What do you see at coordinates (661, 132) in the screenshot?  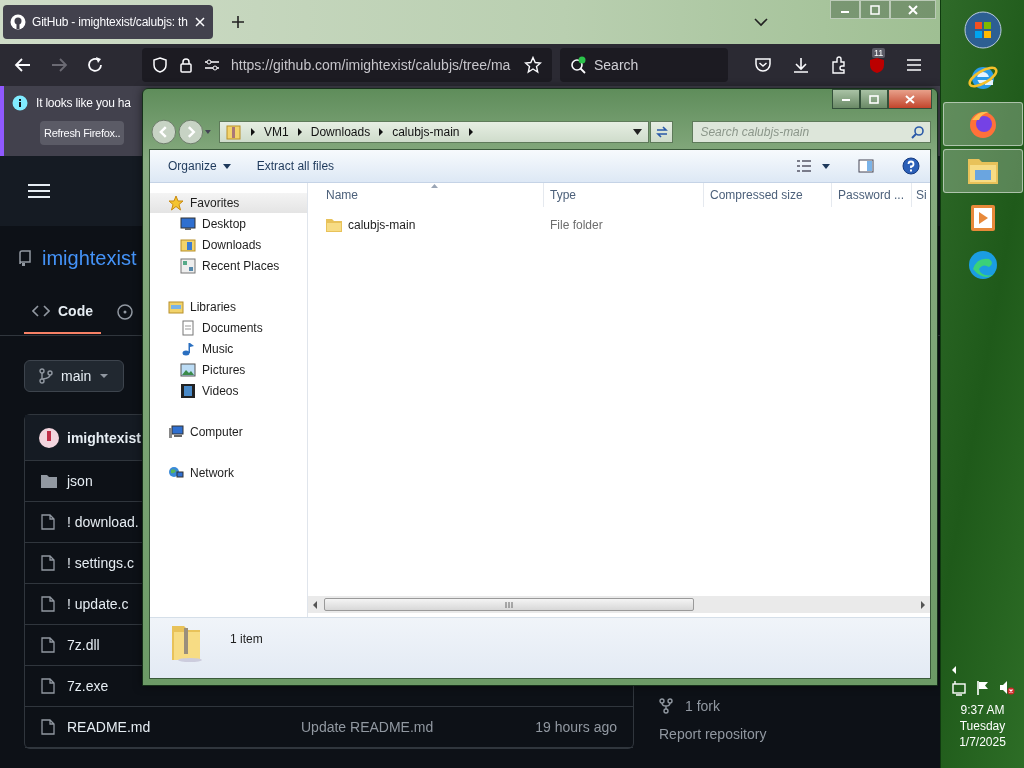 I see `refresh-button` at bounding box center [661, 132].